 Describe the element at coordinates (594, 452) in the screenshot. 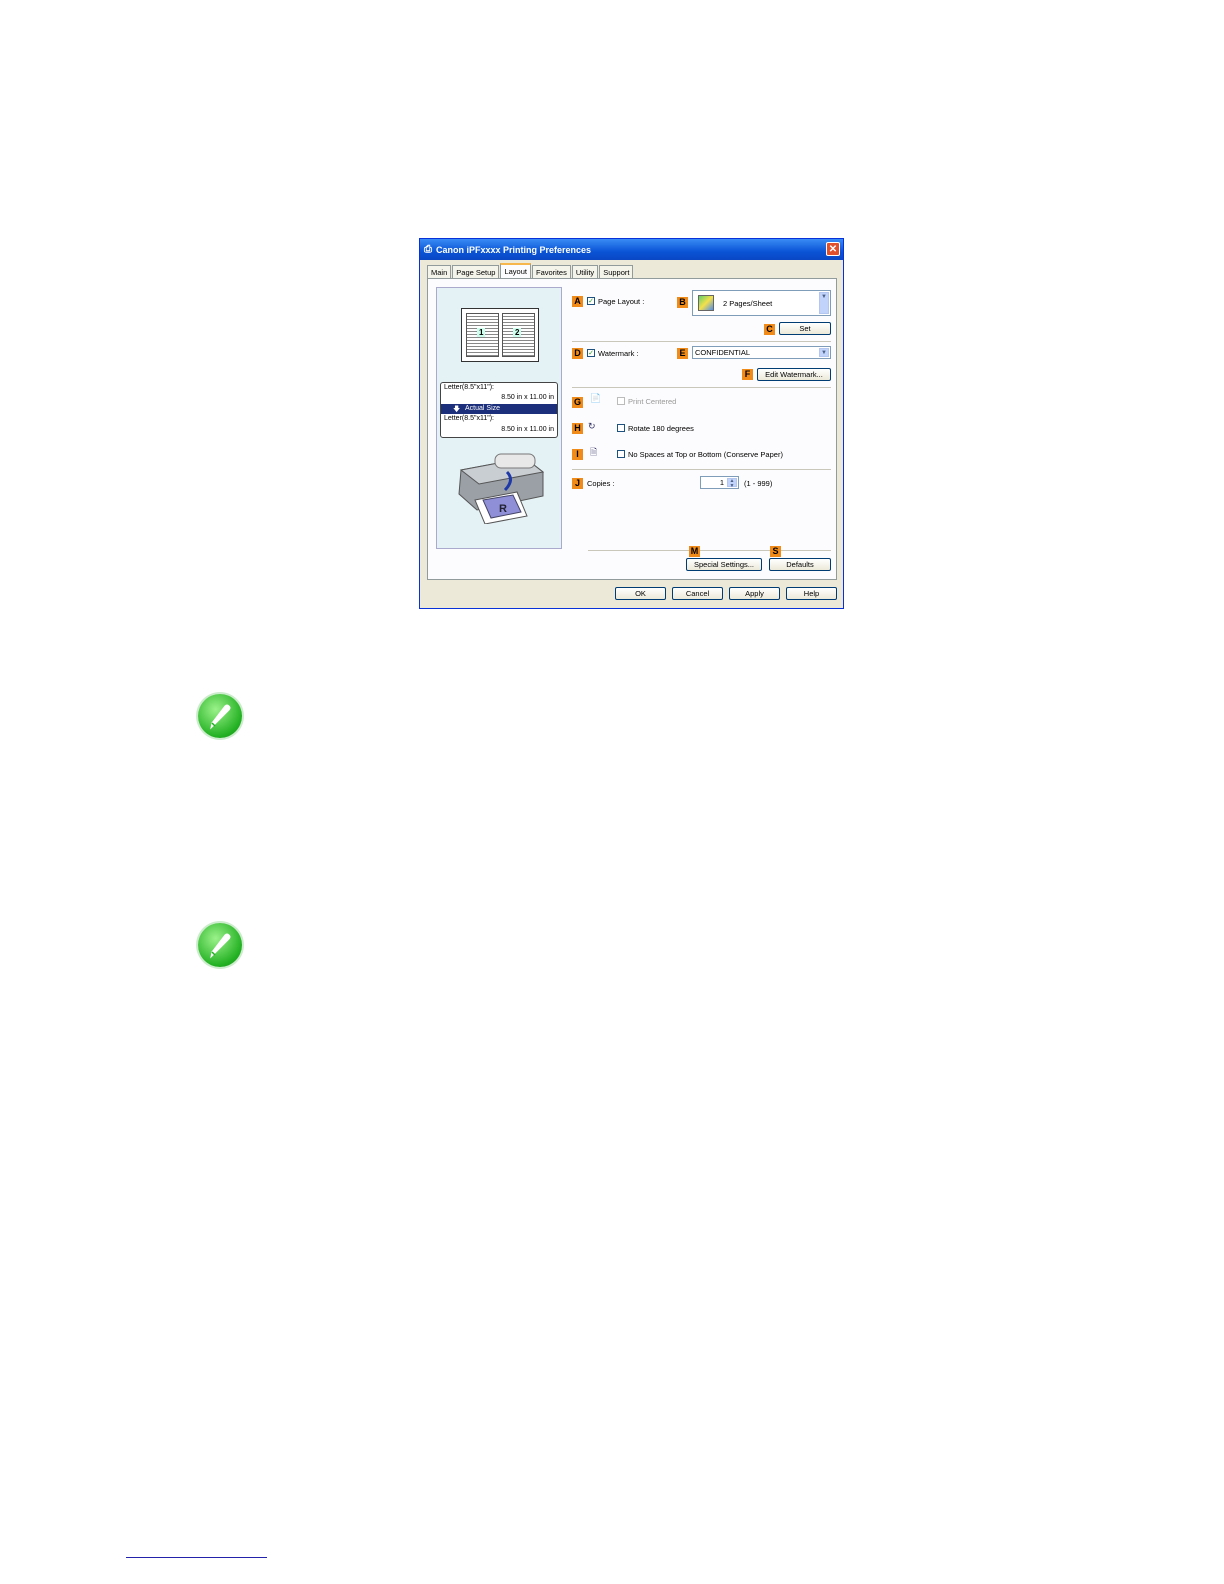

I see `conserve-paper-icon: 🗎` at that location.